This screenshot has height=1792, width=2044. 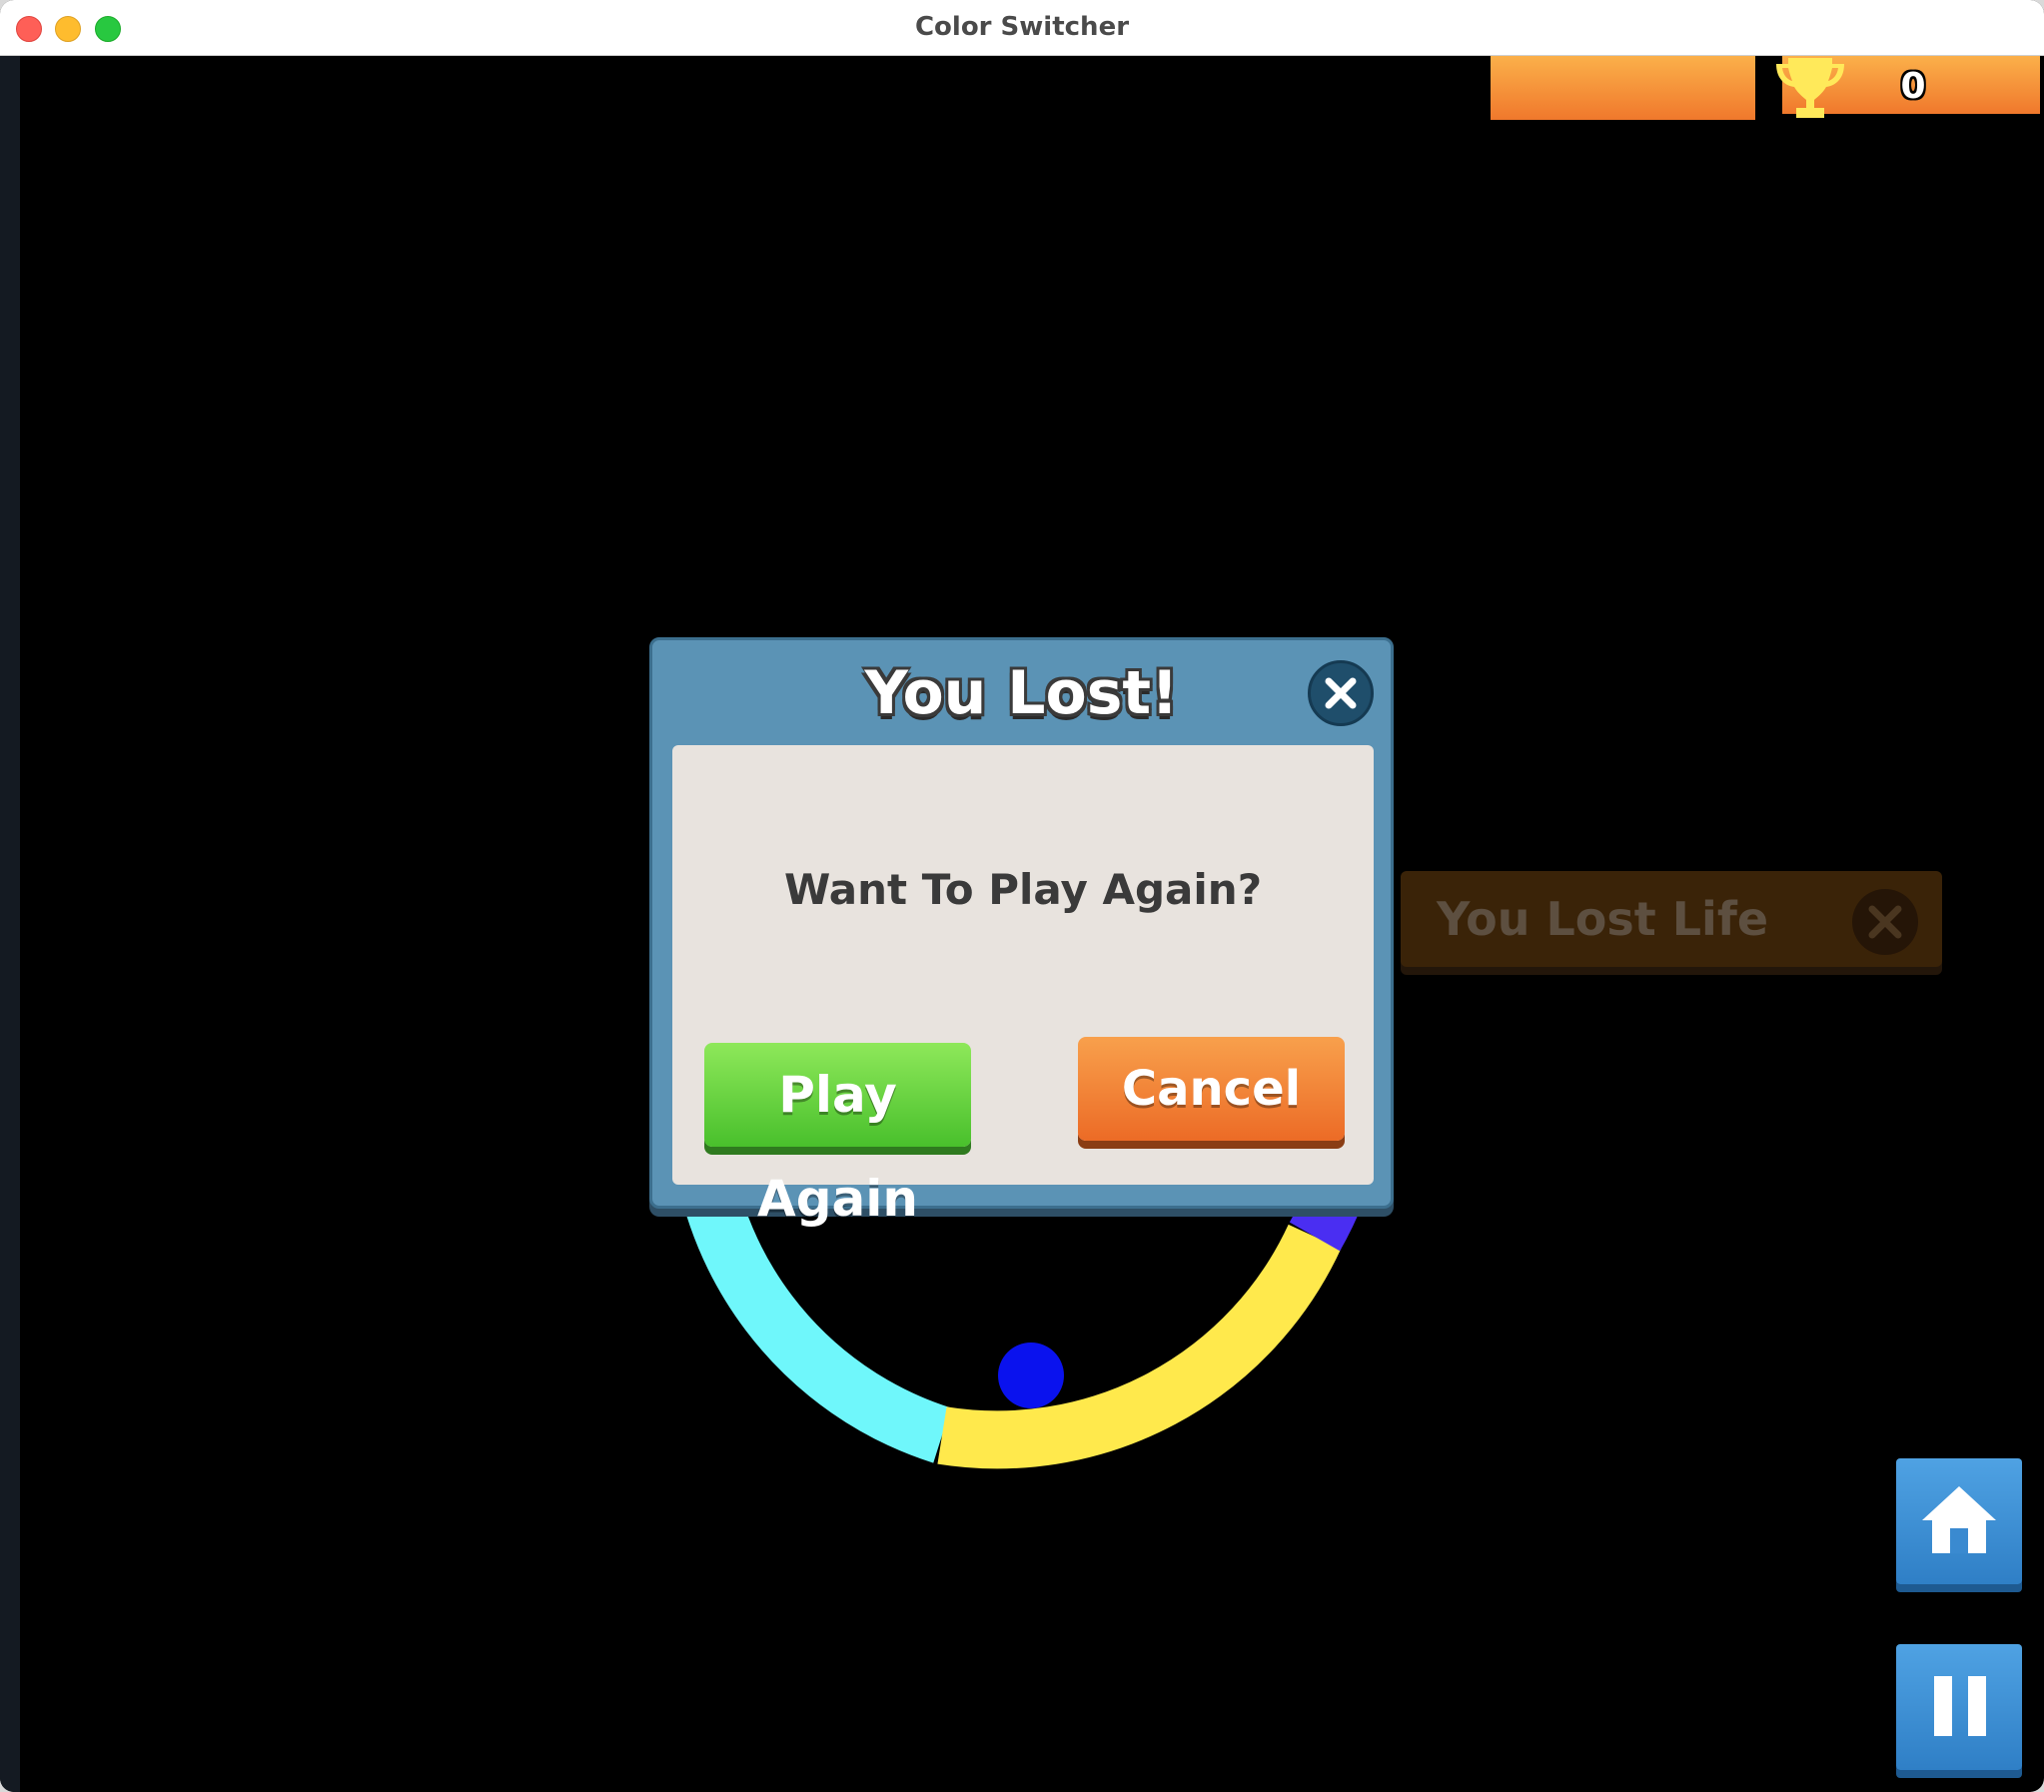 I want to click on home-icon, so click(x=1959, y=1519).